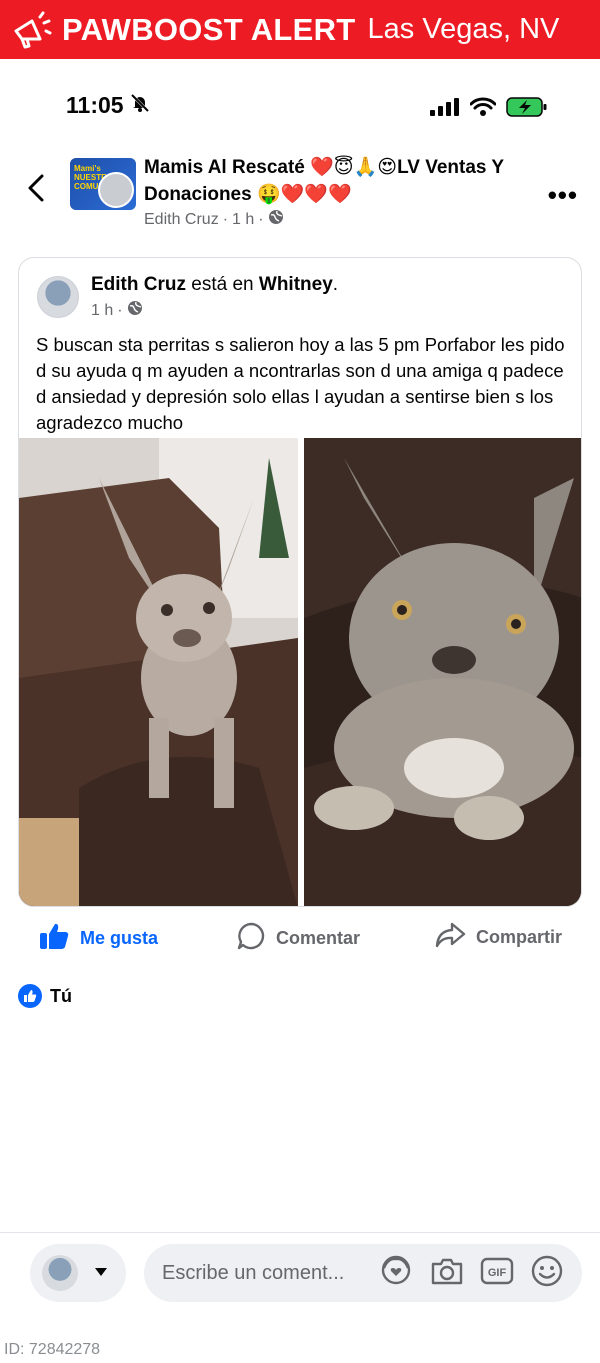 This screenshot has width=600, height=1363. What do you see at coordinates (300, 108) in the screenshot?
I see `status-bar: 11:05` at bounding box center [300, 108].